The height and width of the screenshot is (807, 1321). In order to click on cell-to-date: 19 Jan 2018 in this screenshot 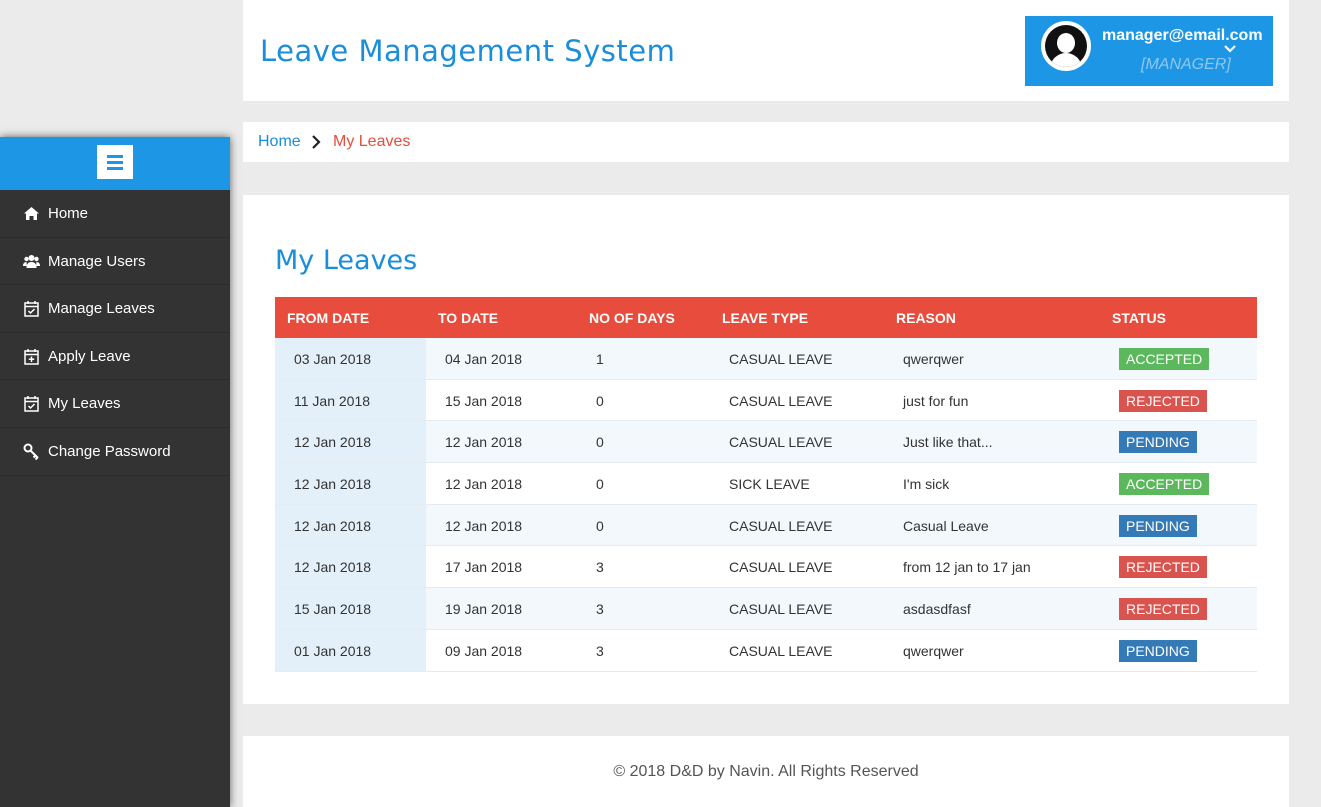, I will do `click(484, 609)`.